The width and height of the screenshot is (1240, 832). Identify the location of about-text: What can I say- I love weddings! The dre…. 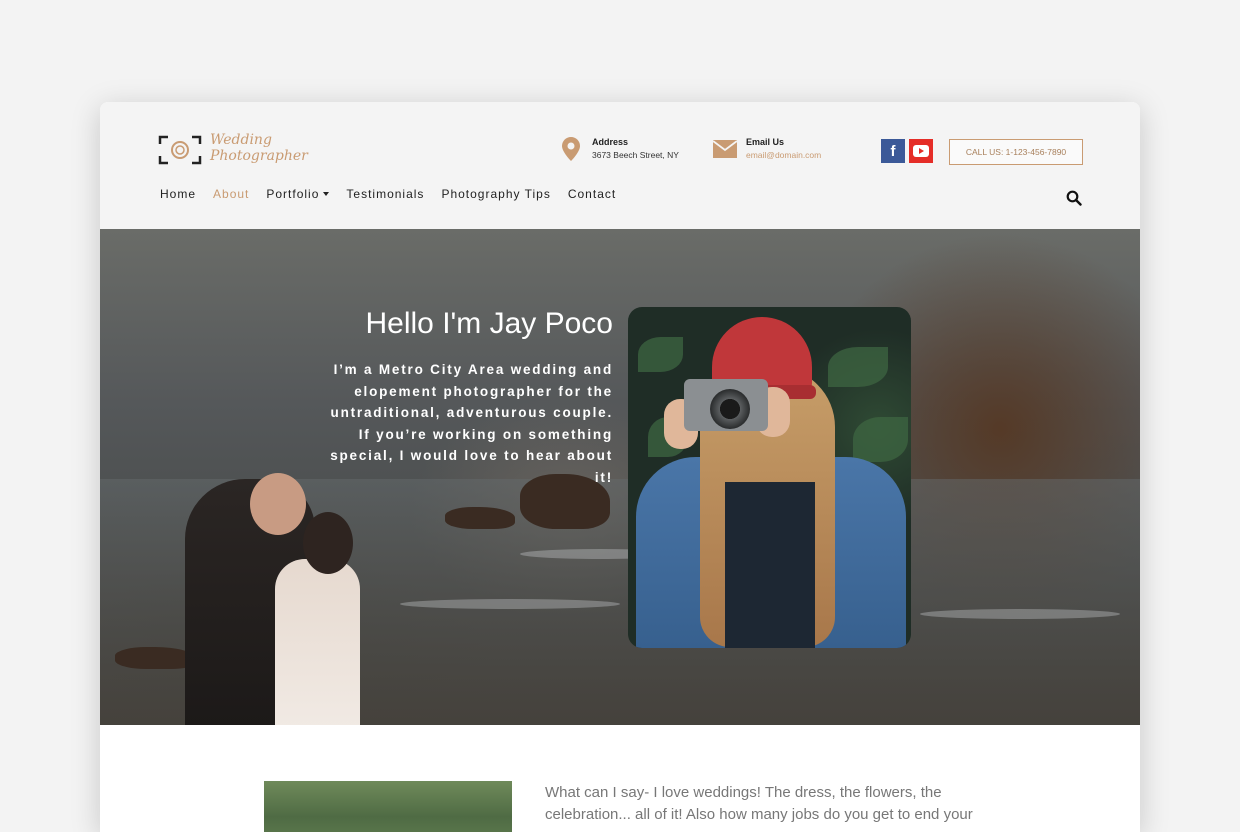
(759, 803).